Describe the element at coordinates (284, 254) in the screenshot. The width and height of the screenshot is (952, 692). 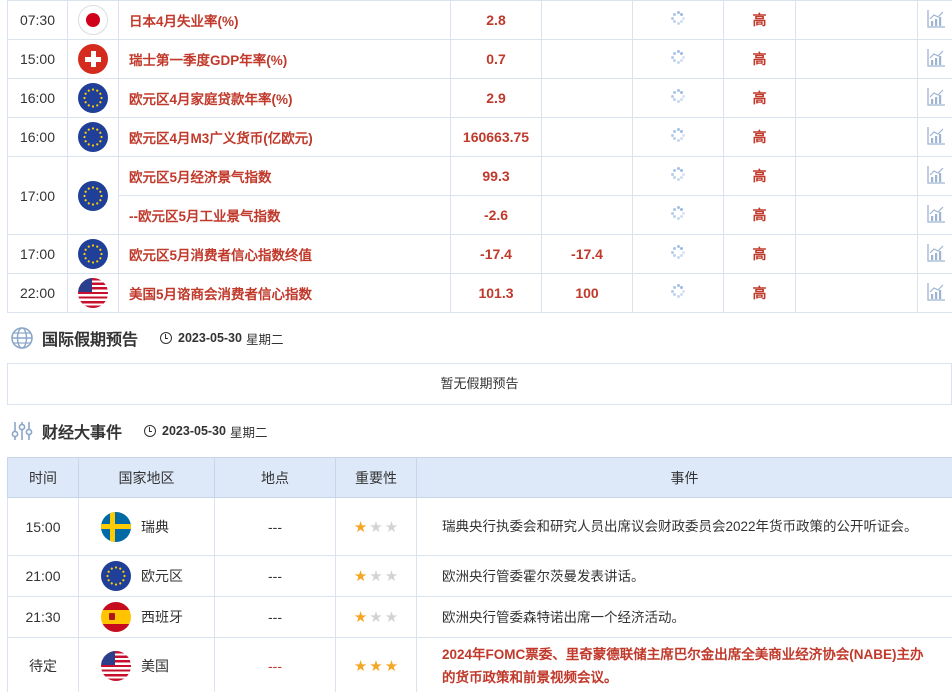
I see `indicator-link: 欧元区5月消费者信心指数终值` at that location.